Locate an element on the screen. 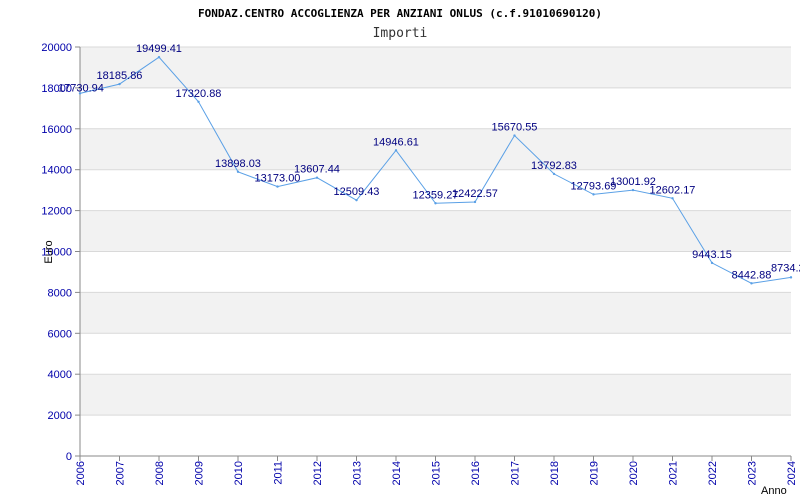  data-label: 8442.88 is located at coordinates (752, 275).